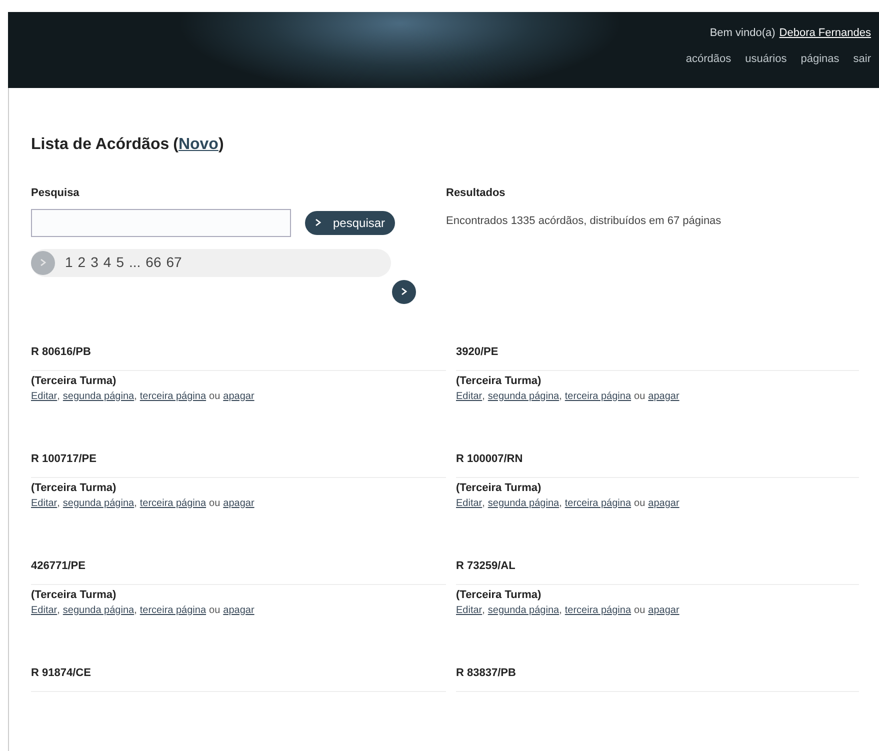 The image size is (879, 751). What do you see at coordinates (61, 673) in the screenshot?
I see `item-code: R 91874/CE` at bounding box center [61, 673].